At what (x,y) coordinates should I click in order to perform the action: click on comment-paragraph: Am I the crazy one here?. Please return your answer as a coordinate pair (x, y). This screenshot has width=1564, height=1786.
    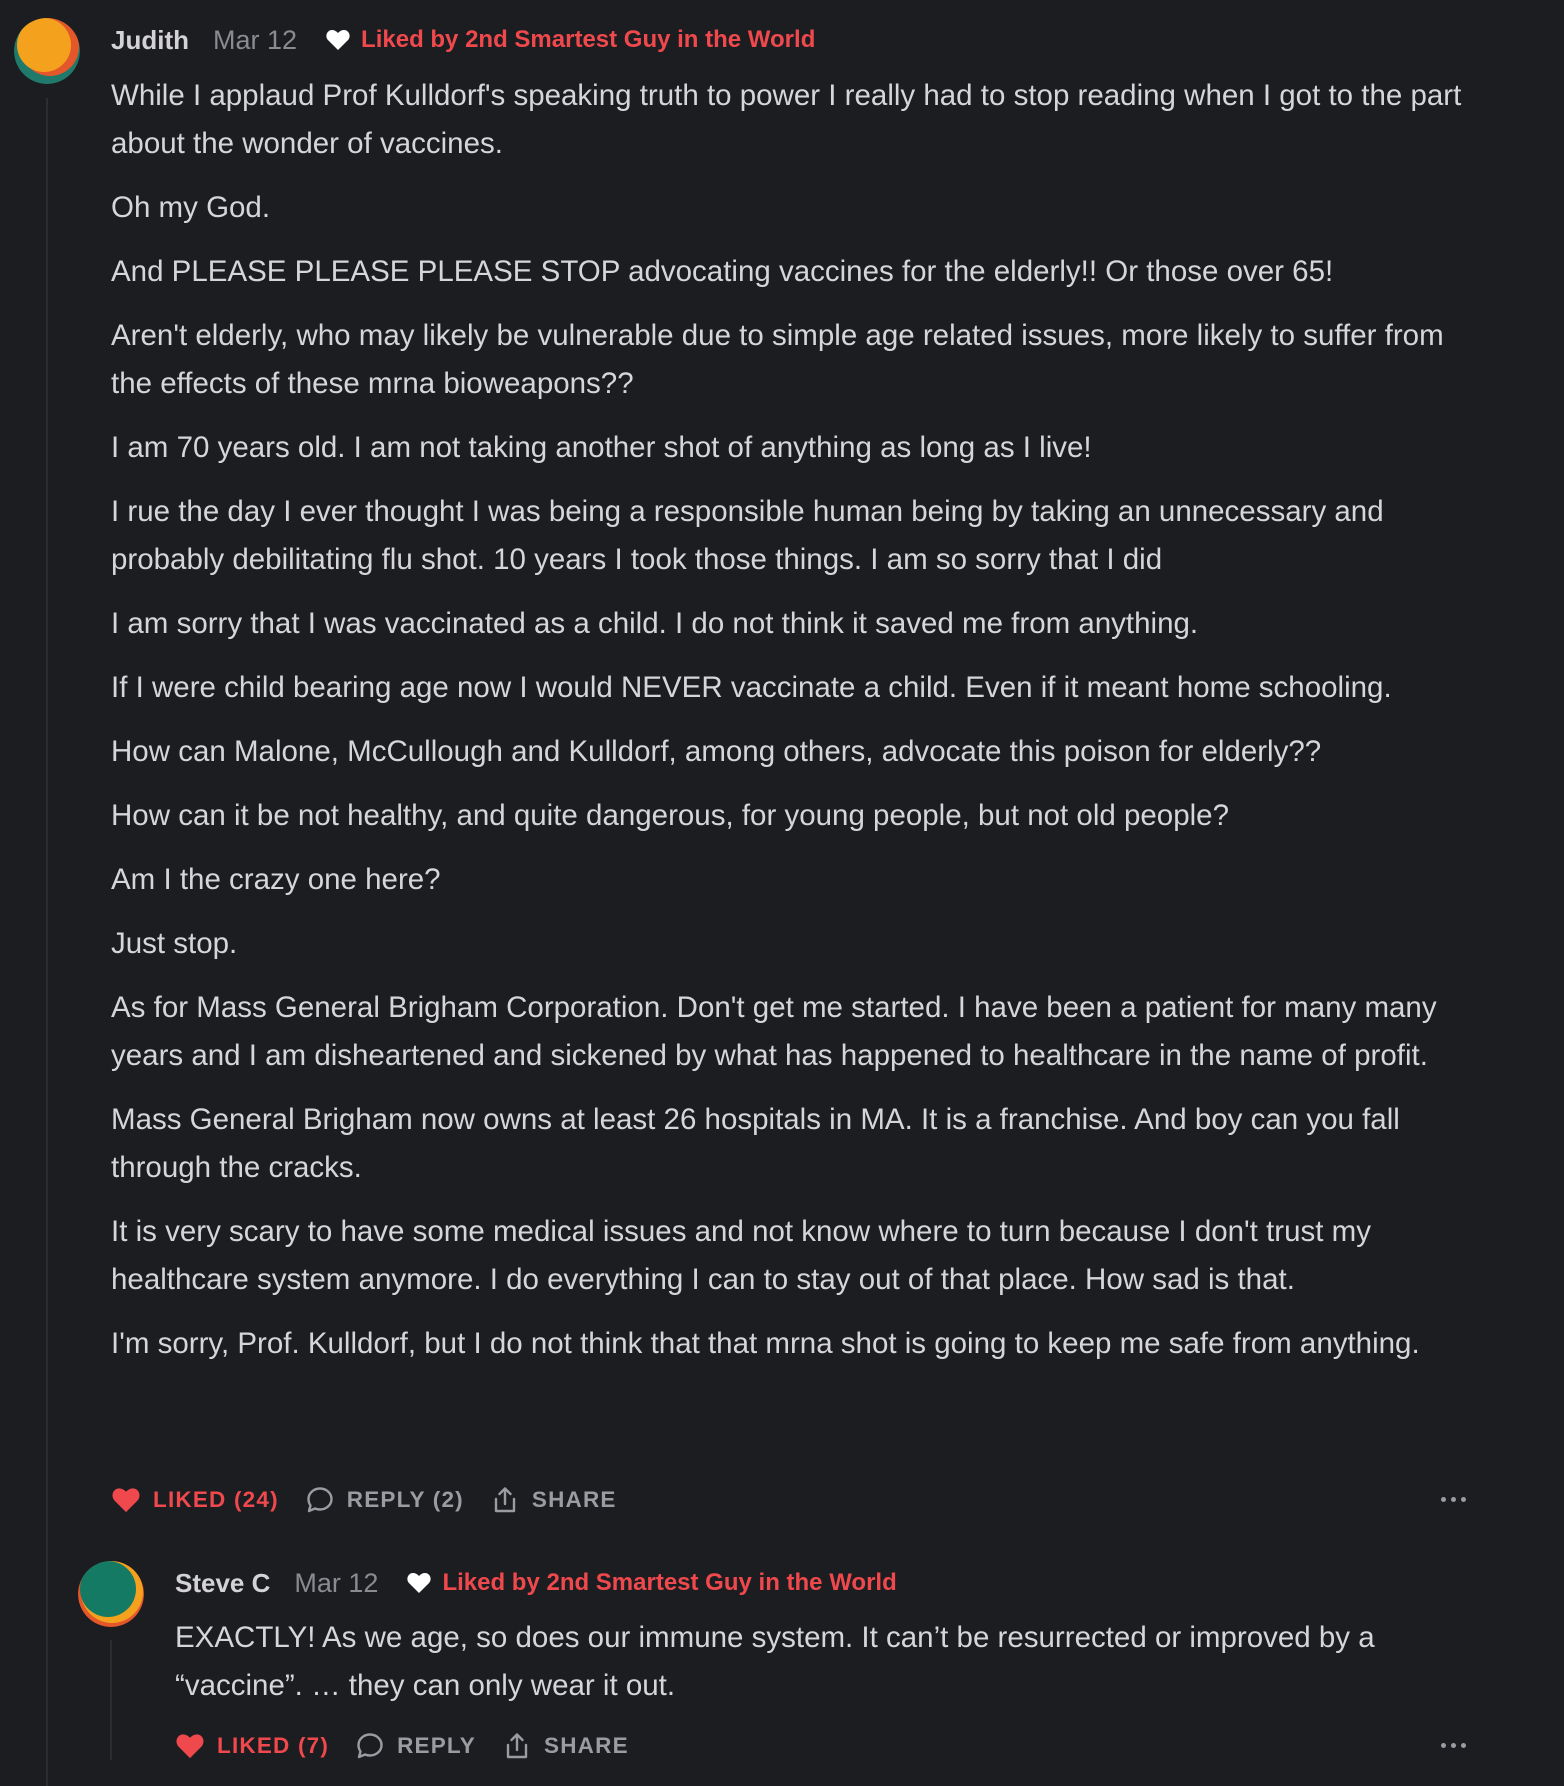
    Looking at the image, I should click on (276, 879).